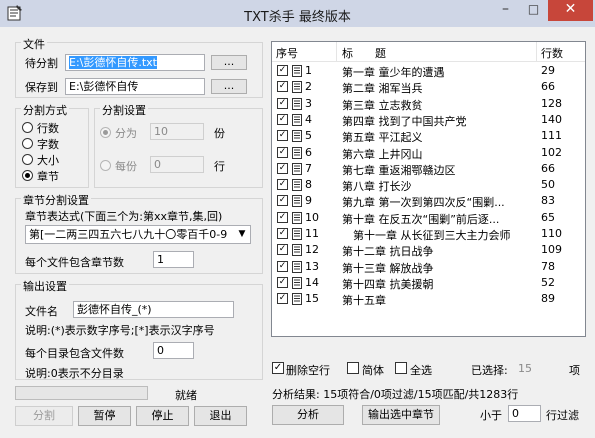  Describe the element at coordinates (27, 159) in the screenshot. I see `radio-size` at that location.